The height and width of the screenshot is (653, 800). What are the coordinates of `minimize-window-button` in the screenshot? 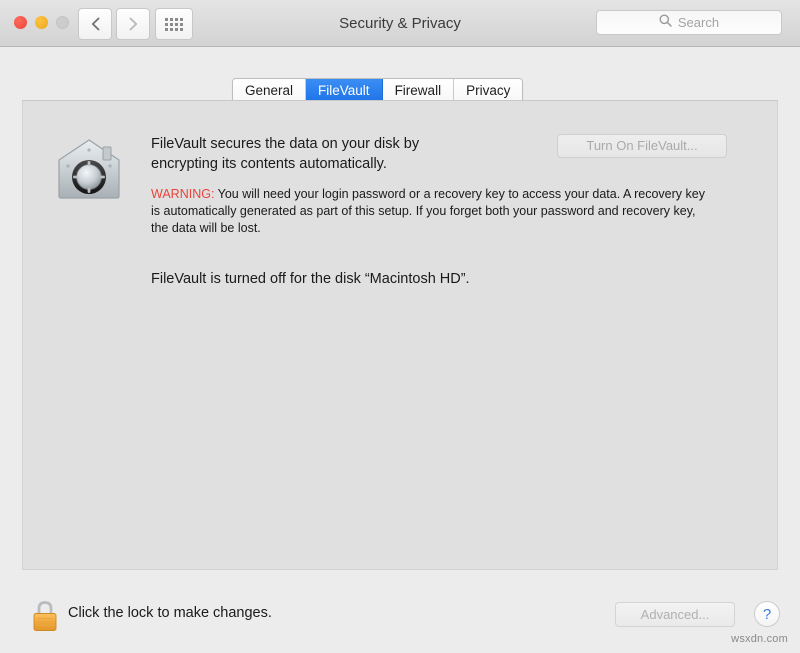 It's located at (41, 22).